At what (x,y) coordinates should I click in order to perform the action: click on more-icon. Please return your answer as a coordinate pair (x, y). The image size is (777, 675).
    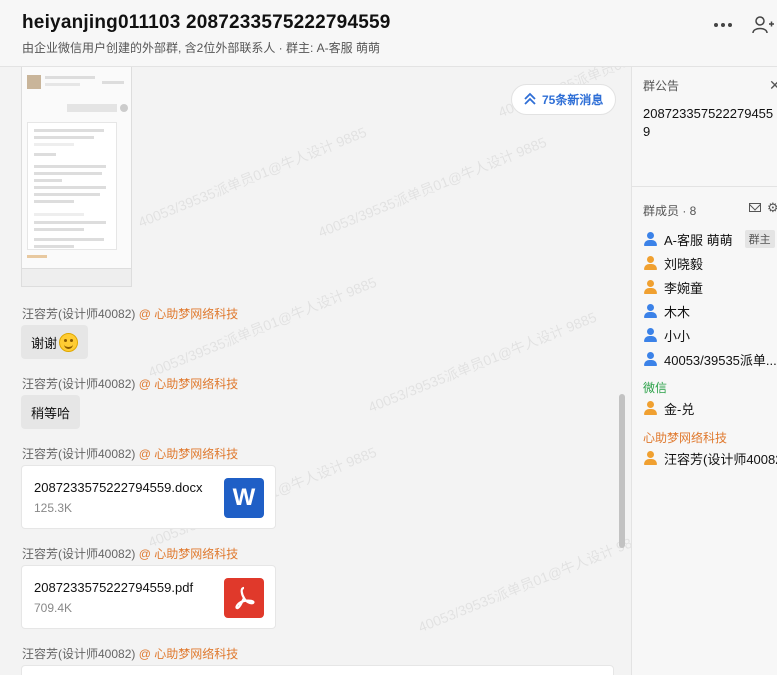
    Looking at the image, I should click on (723, 25).